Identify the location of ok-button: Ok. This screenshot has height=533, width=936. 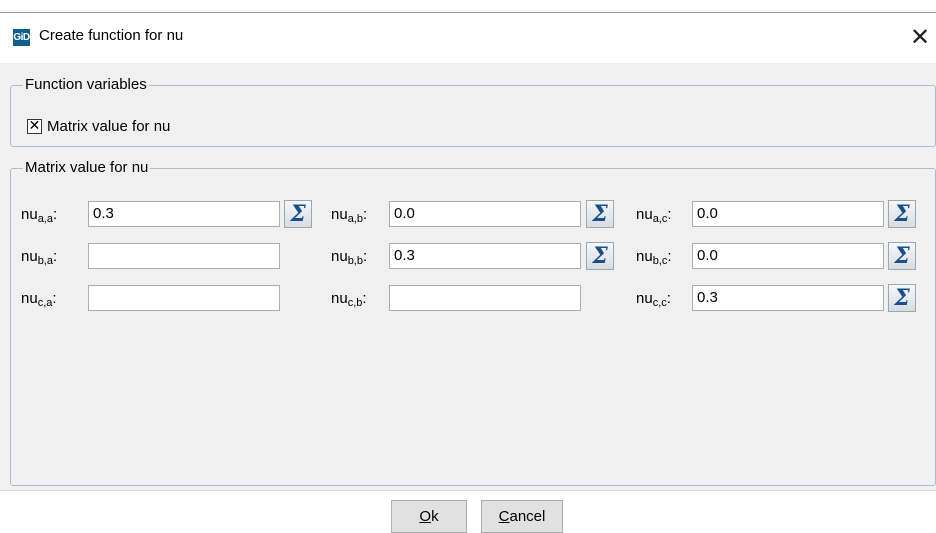
(429, 516).